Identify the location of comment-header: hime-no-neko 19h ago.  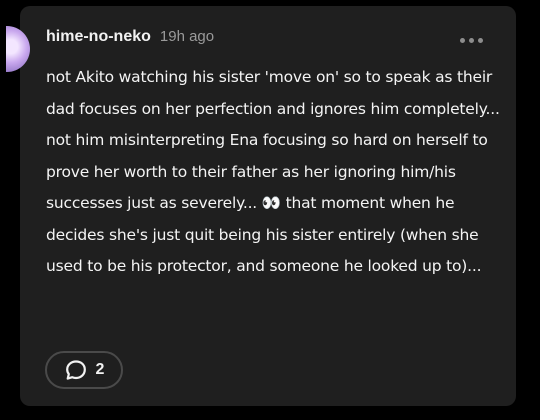
(130, 37).